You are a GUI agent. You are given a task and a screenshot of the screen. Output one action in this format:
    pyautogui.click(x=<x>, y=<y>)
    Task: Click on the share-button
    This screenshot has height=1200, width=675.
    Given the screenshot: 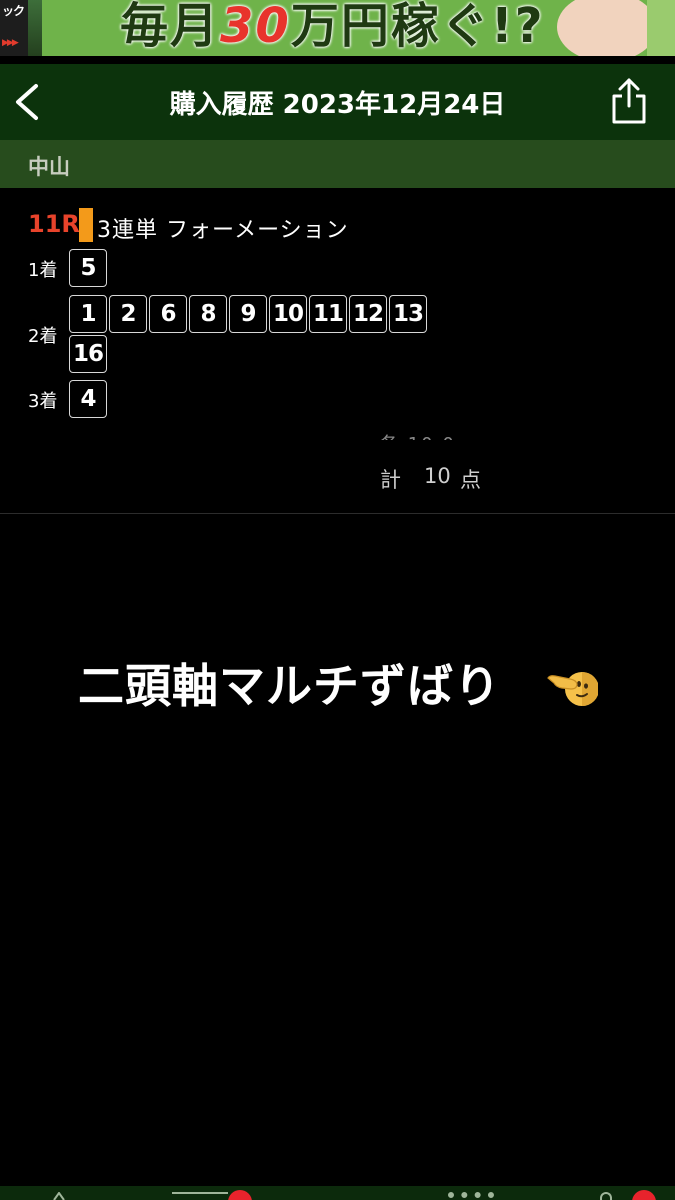 What is the action you would take?
    pyautogui.click(x=629, y=101)
    